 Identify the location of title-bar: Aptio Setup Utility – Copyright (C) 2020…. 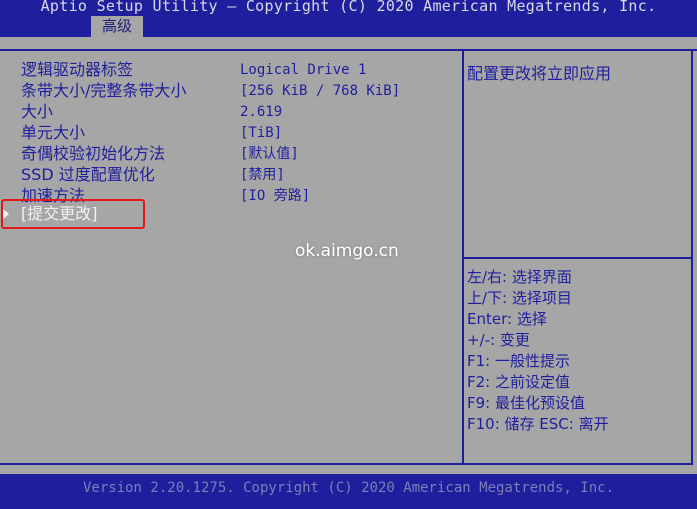
(348, 18).